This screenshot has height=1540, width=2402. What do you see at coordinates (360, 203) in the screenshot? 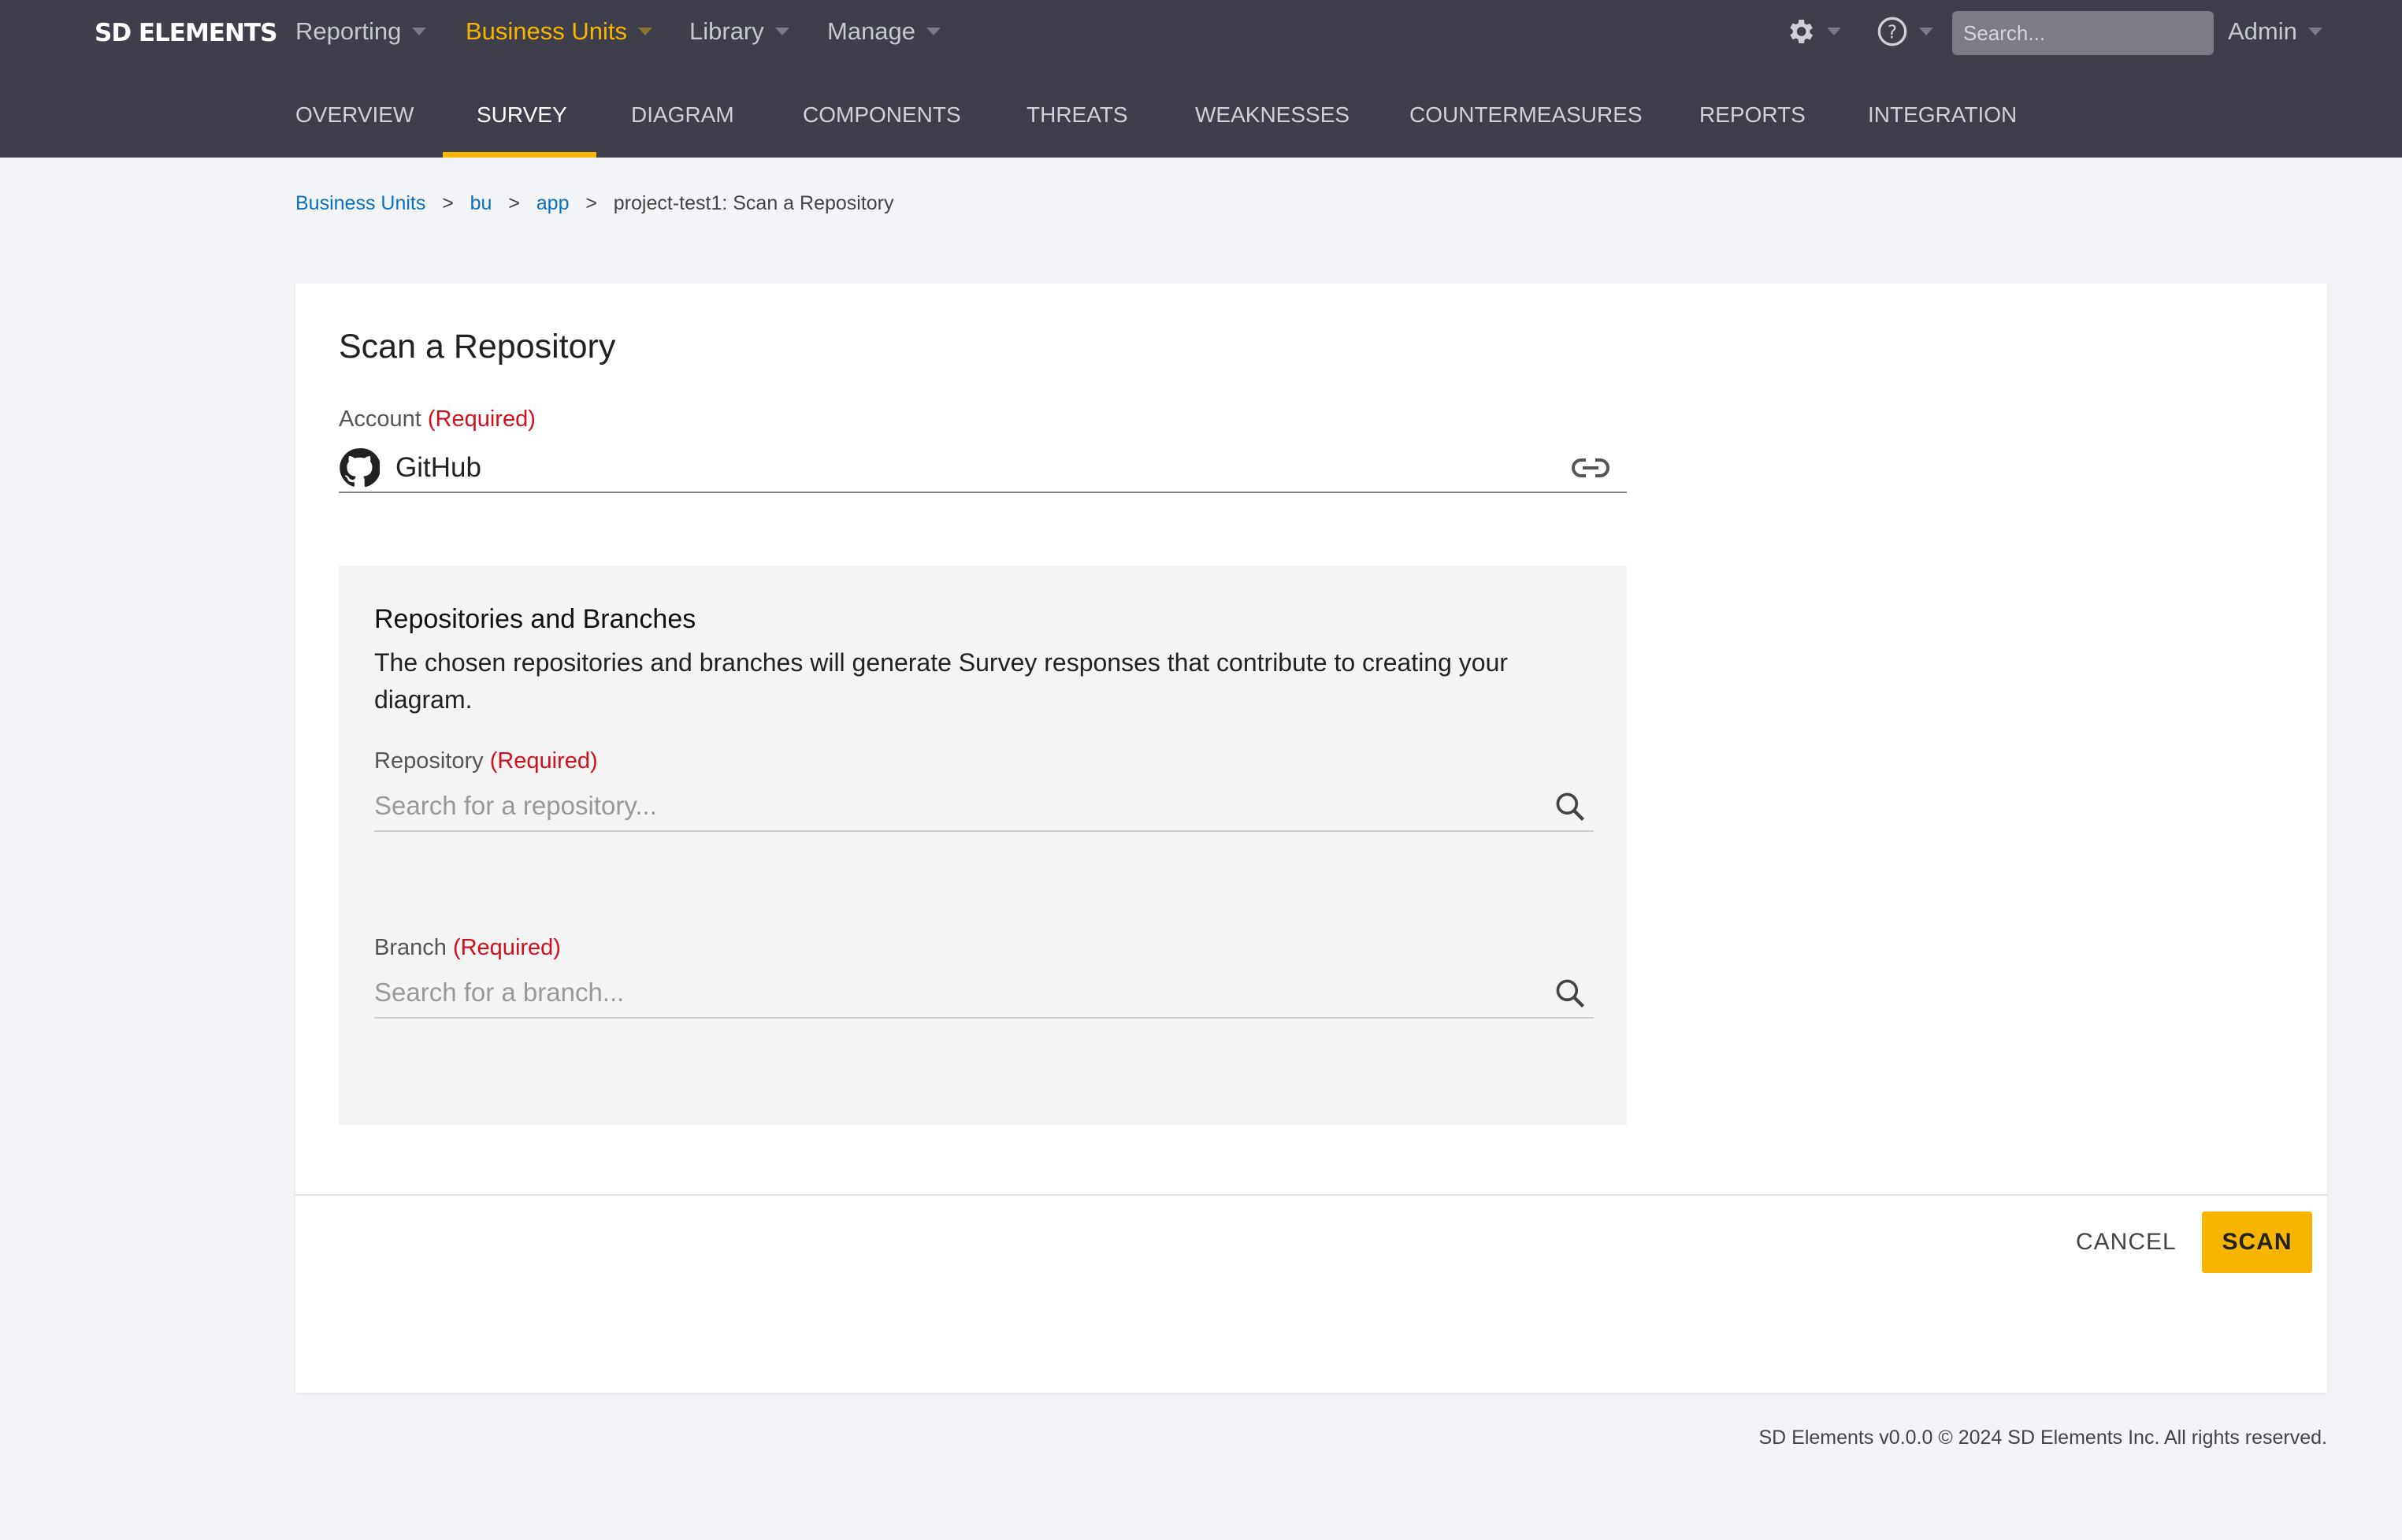
I see `breadcrumb-business-units: Business Units` at bounding box center [360, 203].